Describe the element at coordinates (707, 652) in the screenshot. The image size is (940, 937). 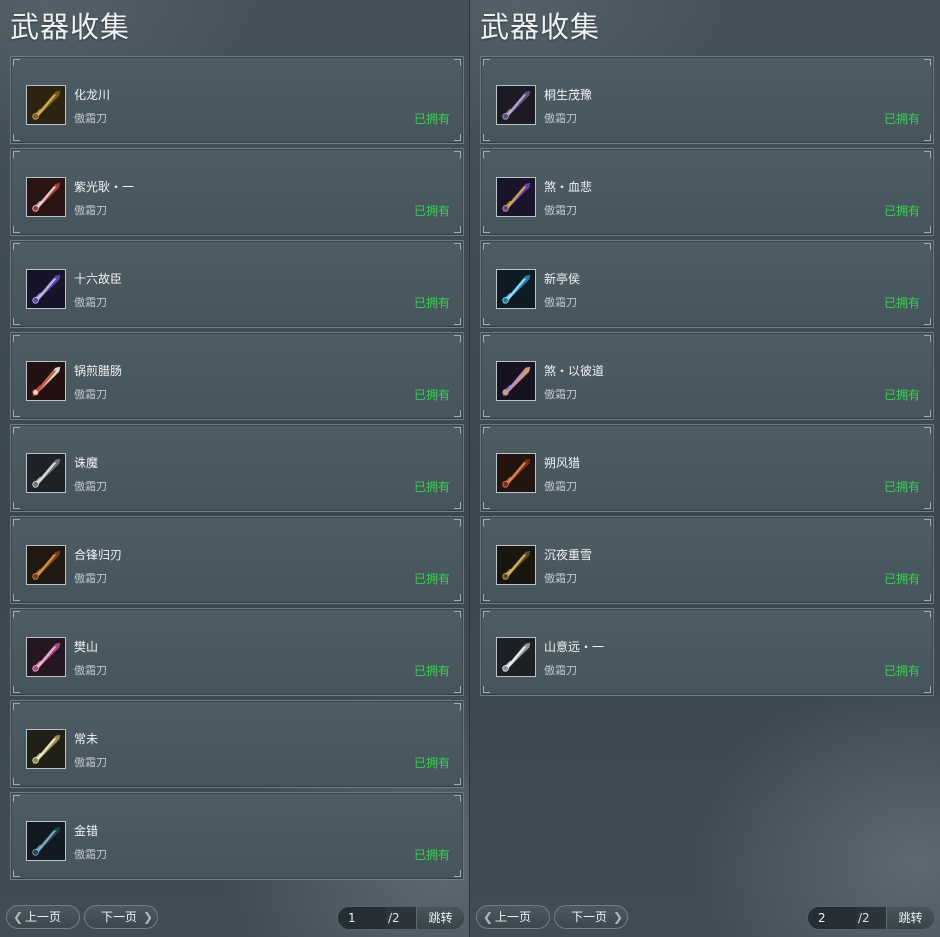
I see `weapon-card: 山意远・一 傲霜刀 已拥有` at that location.